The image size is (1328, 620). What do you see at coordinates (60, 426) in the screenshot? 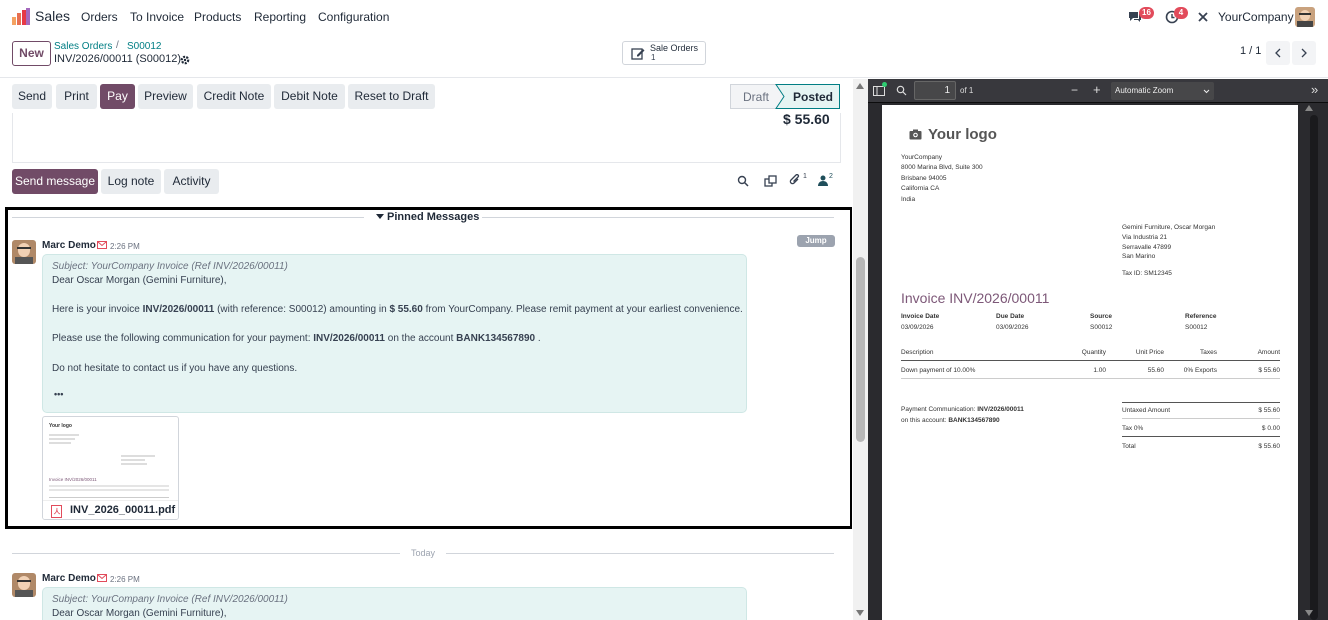
I see `thumb-logo: Your logo` at bounding box center [60, 426].